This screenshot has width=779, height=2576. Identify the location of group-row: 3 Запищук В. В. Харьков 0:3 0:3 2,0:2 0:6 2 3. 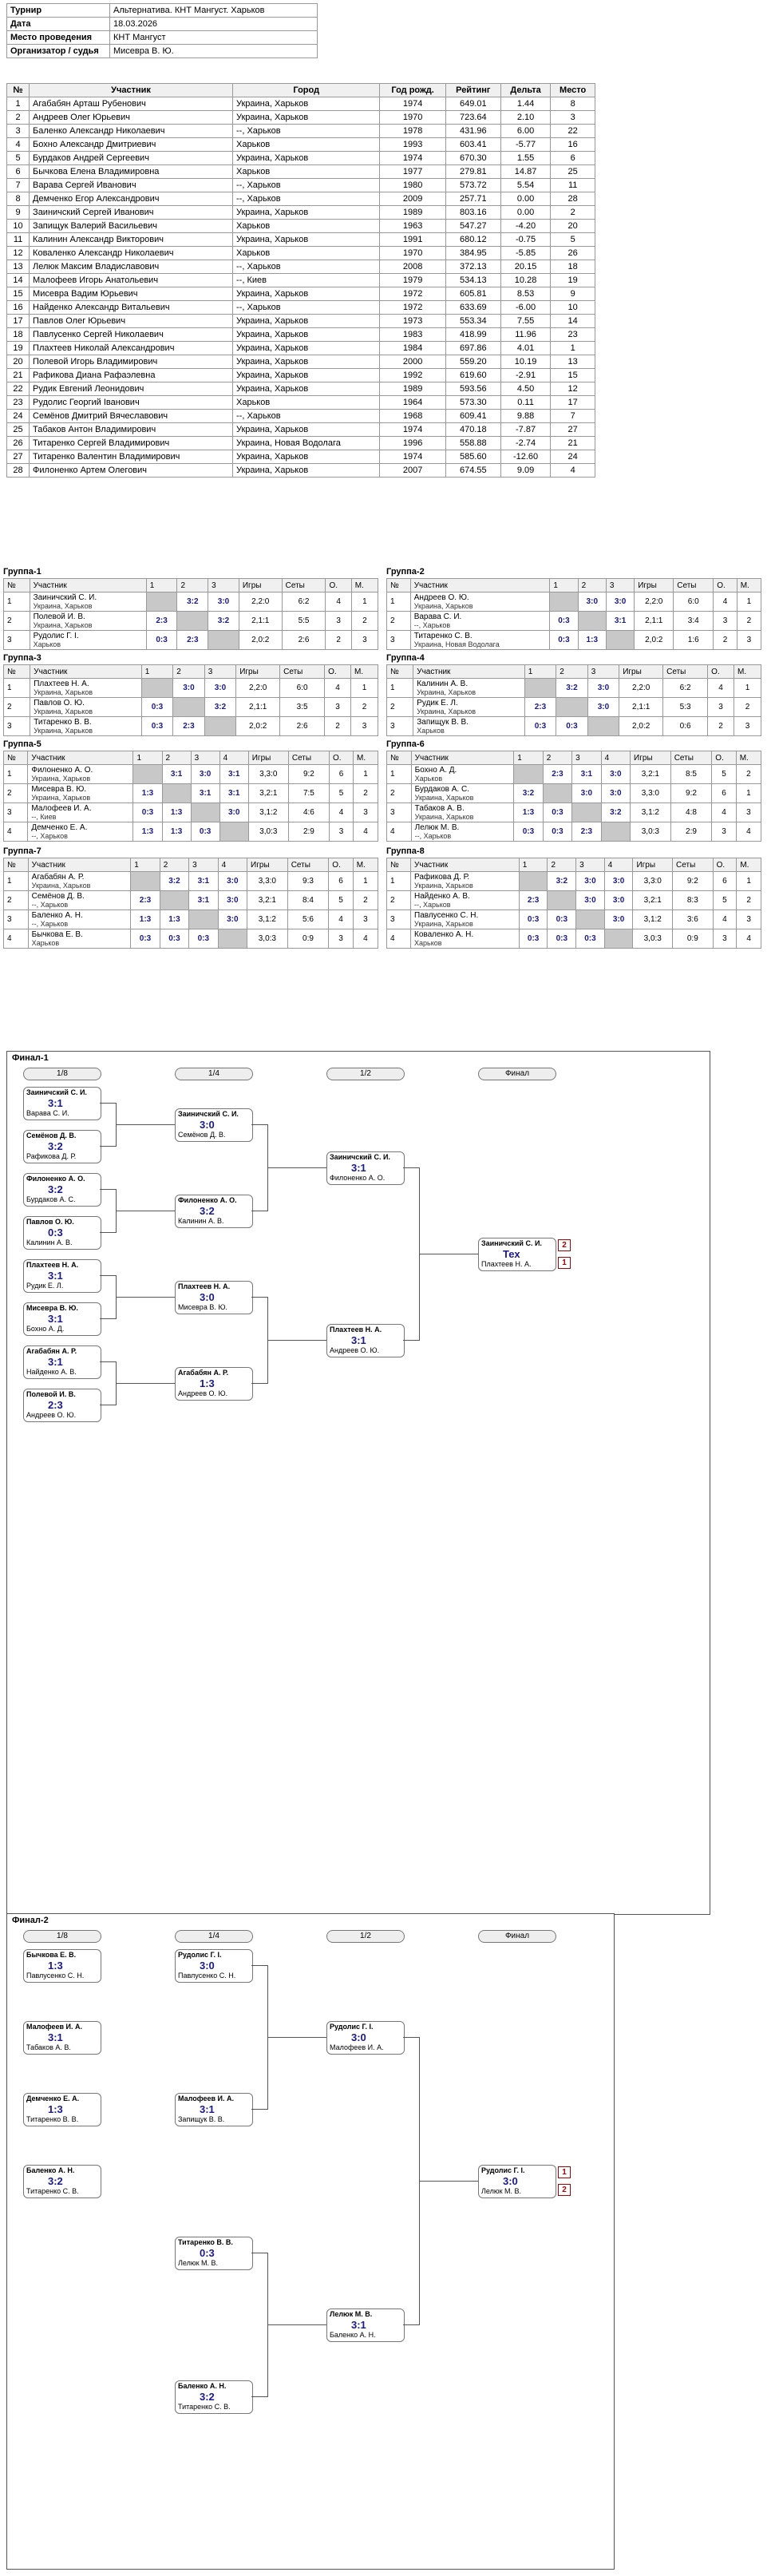
(573, 726).